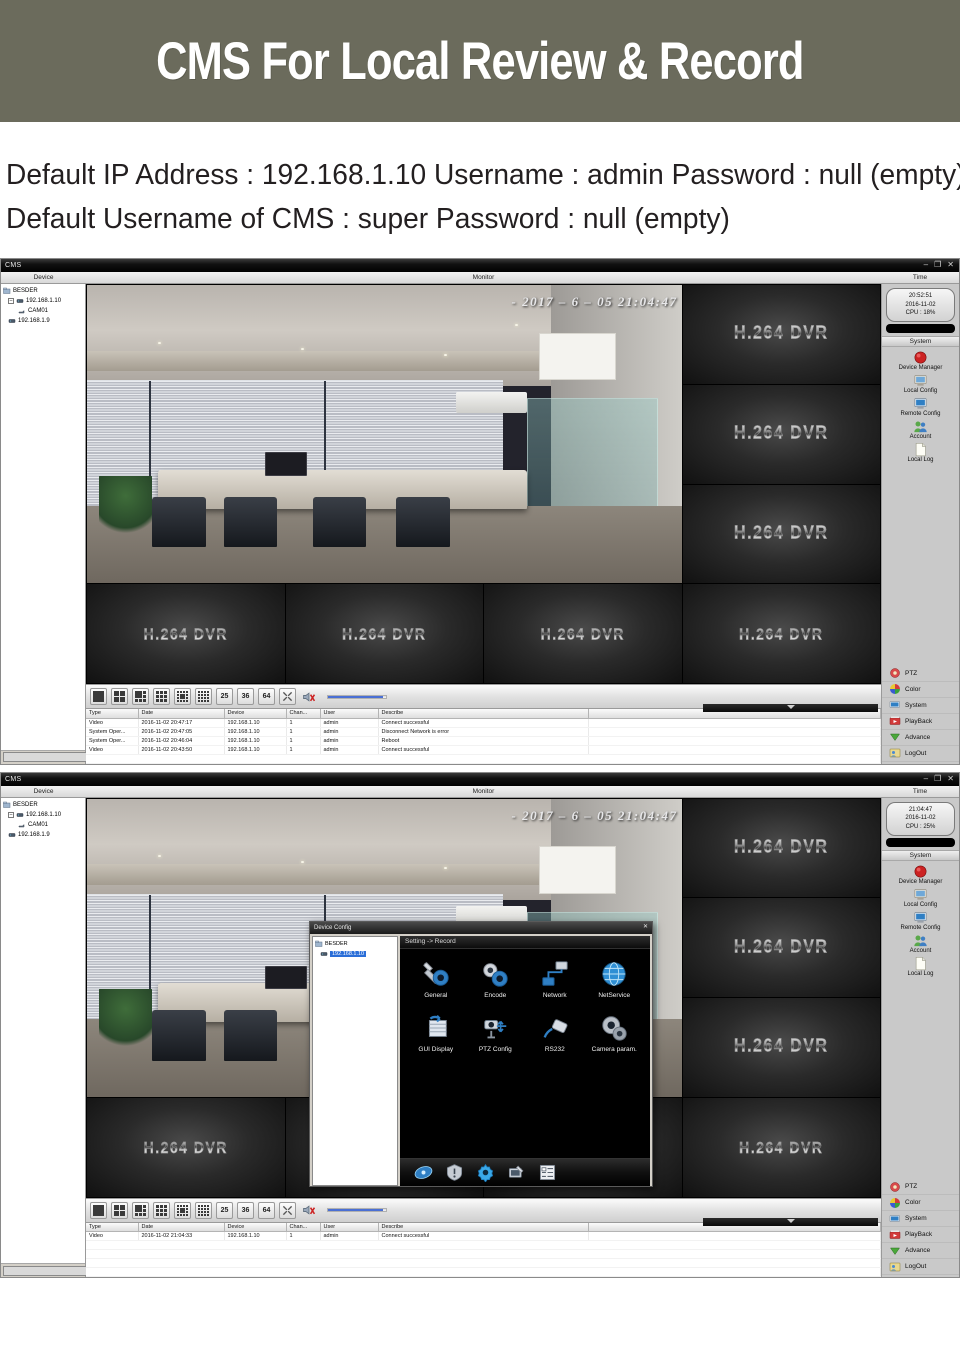 This screenshot has width=960, height=1372. What do you see at coordinates (614, 1033) in the screenshot?
I see `dialog-item-camera-param: Camera param.` at bounding box center [614, 1033].